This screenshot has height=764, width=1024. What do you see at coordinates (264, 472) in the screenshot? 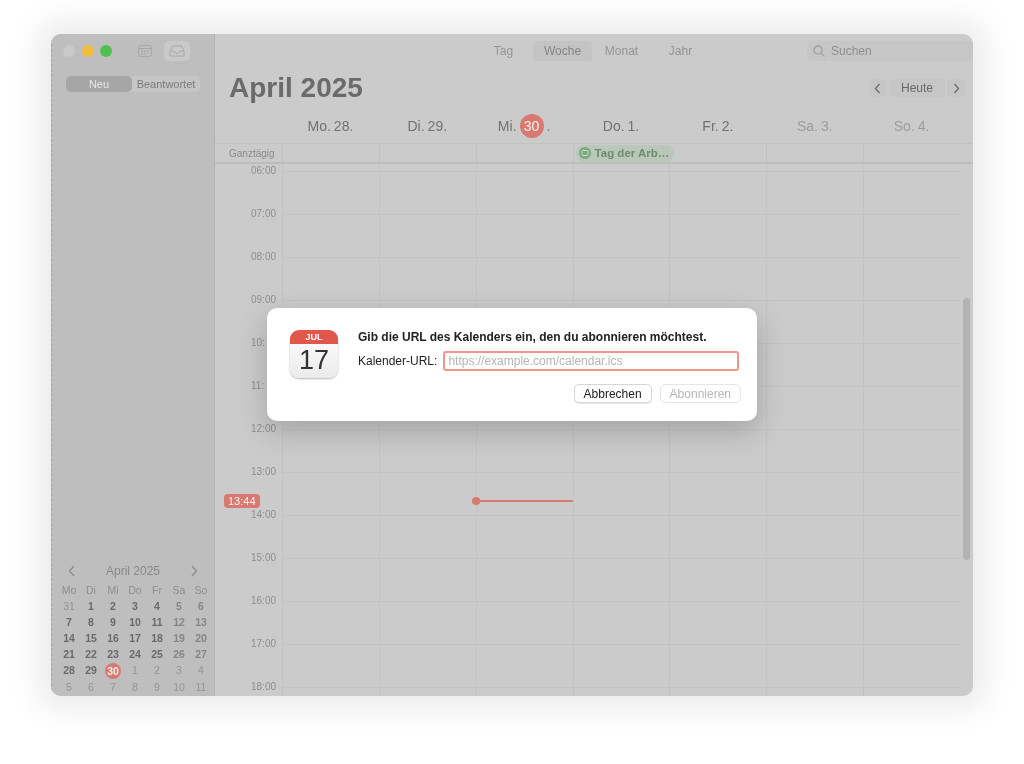
I see `hour-label: 13:00` at bounding box center [264, 472].